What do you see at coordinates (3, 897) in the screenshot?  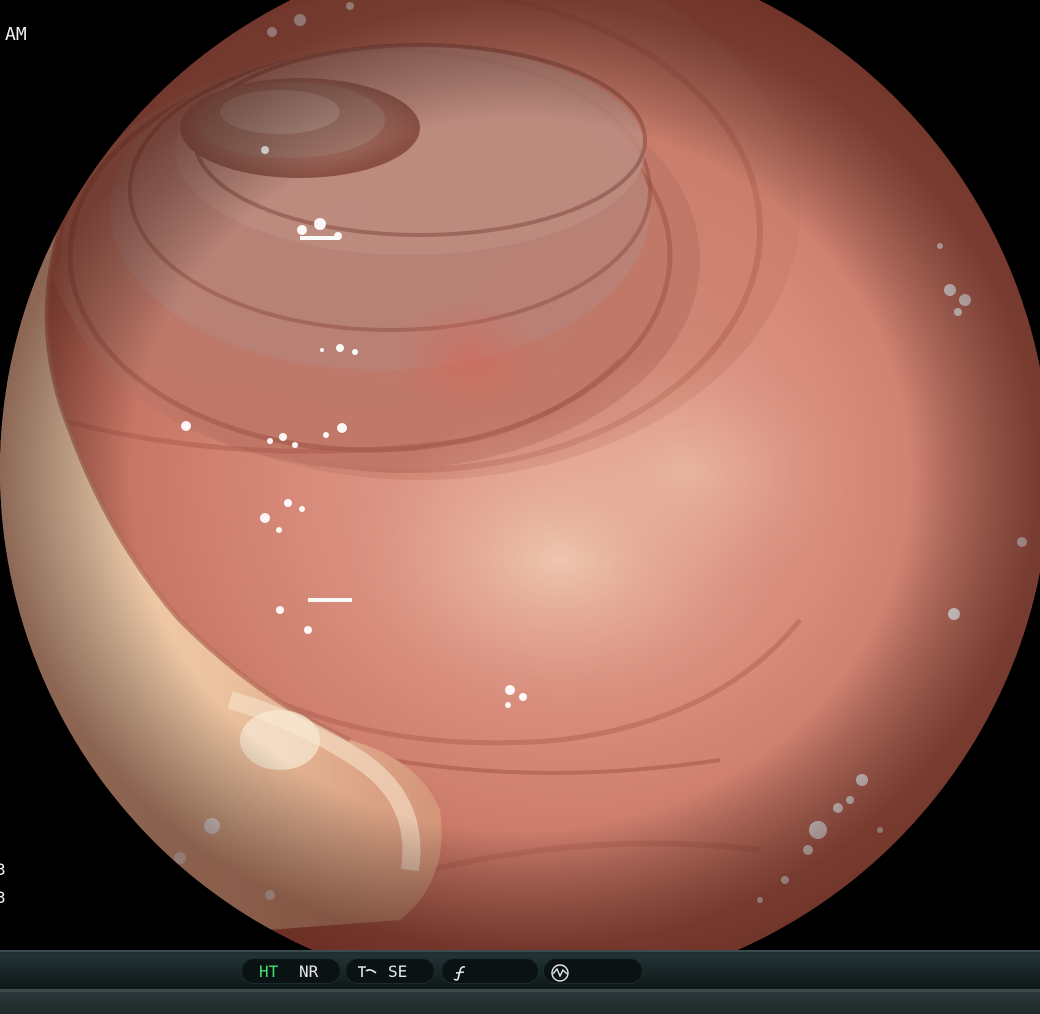 I see `overlay-left-number-2: 3` at bounding box center [3, 897].